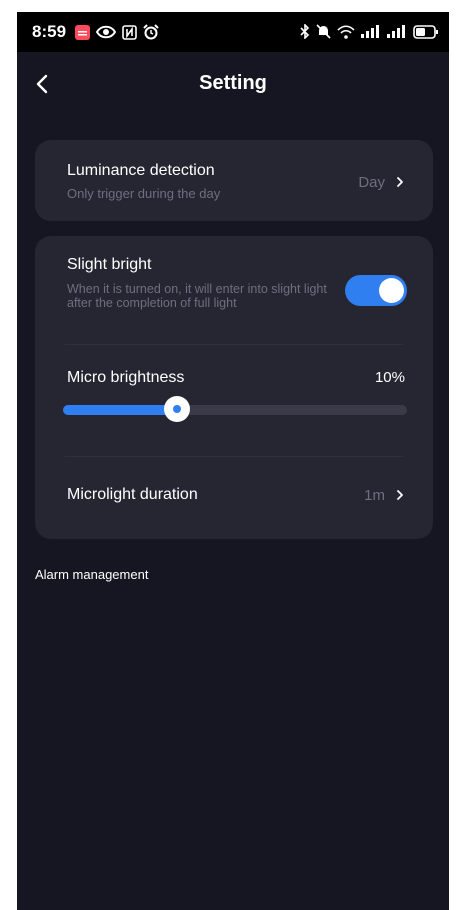 This screenshot has width=463, height=910. Describe the element at coordinates (323, 31) in the screenshot. I see `mute-icon` at that location.